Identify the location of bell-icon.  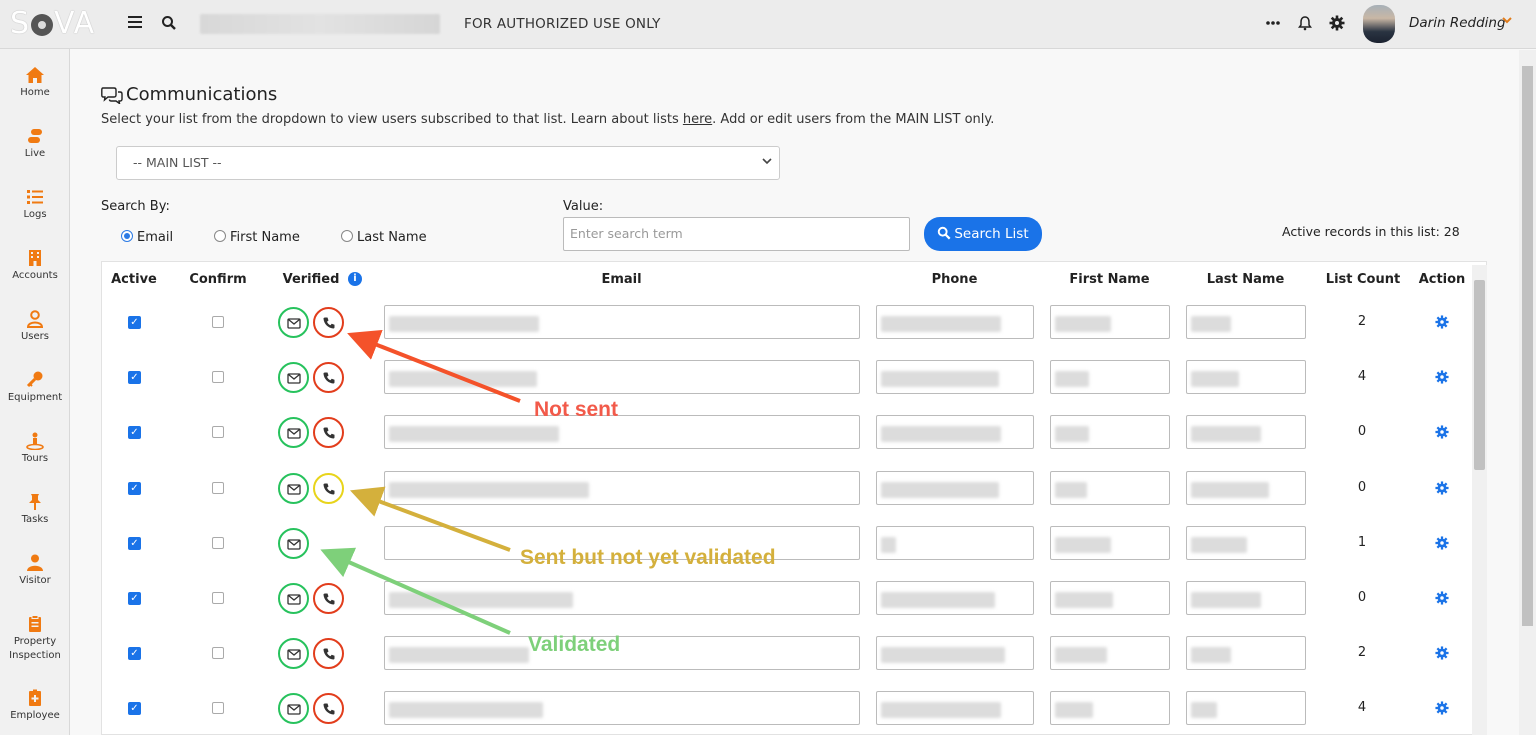
(1305, 24).